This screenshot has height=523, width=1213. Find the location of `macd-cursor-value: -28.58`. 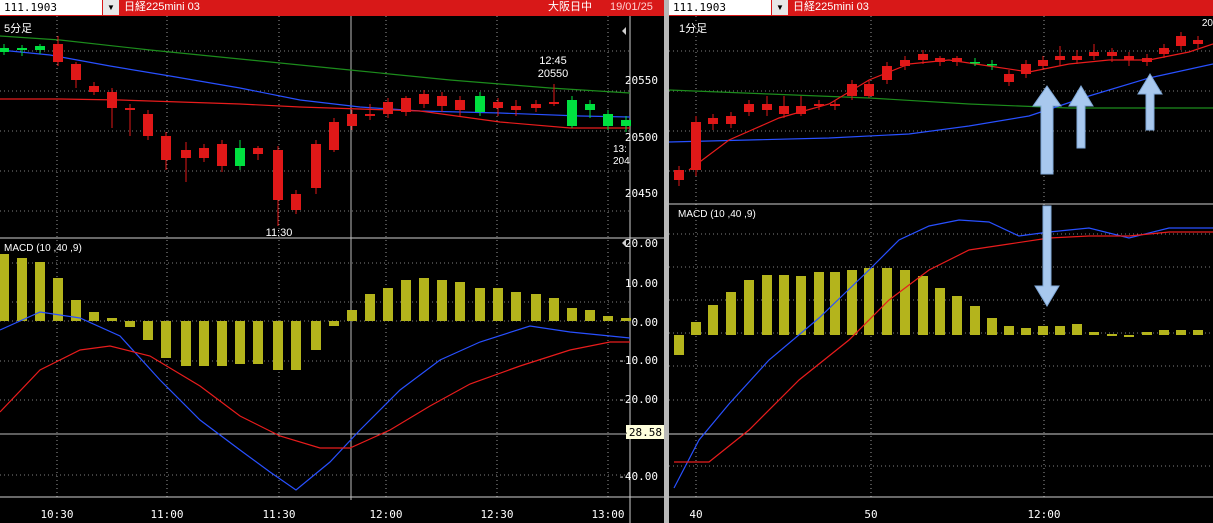

macd-cursor-value: -28.58 is located at coordinates (642, 432).